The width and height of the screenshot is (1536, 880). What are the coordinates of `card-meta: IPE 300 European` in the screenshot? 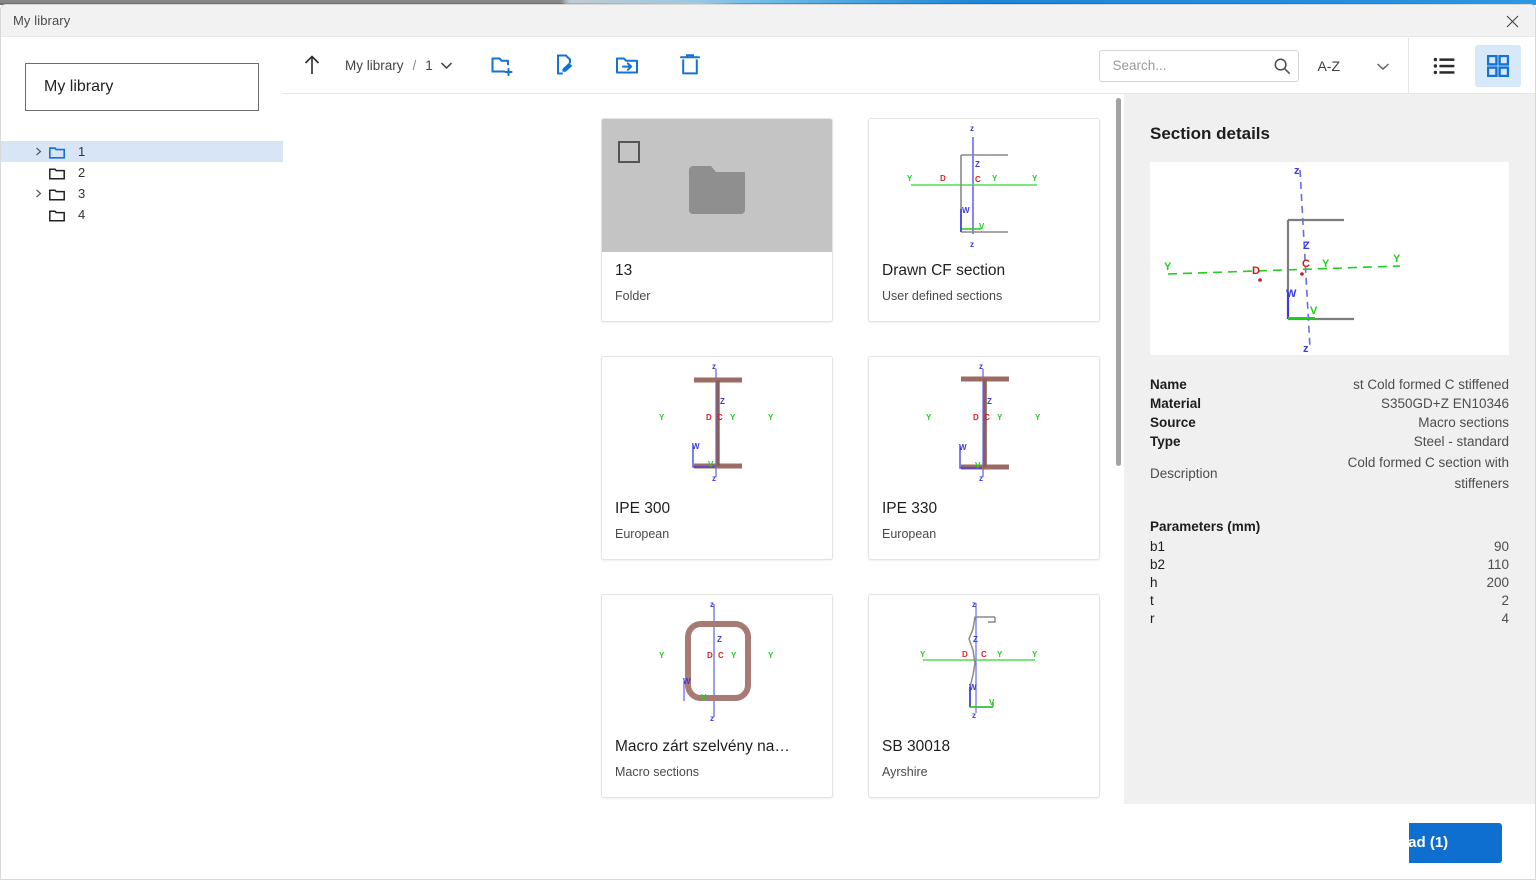 It's located at (717, 515).